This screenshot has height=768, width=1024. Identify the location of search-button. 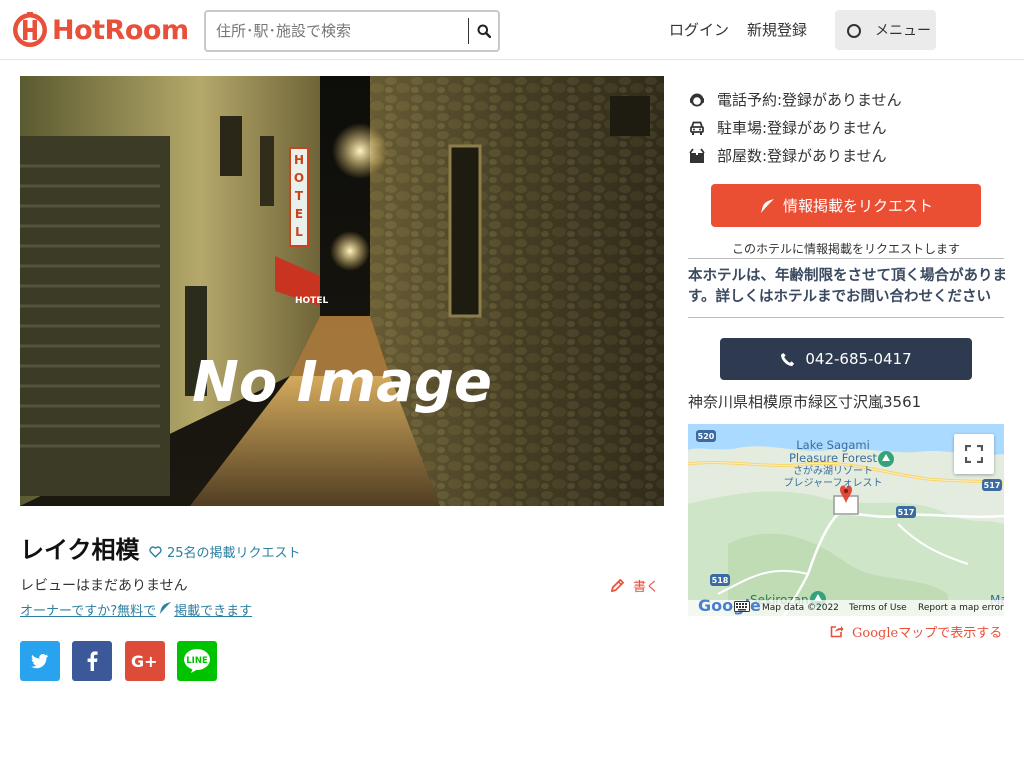
(483, 31).